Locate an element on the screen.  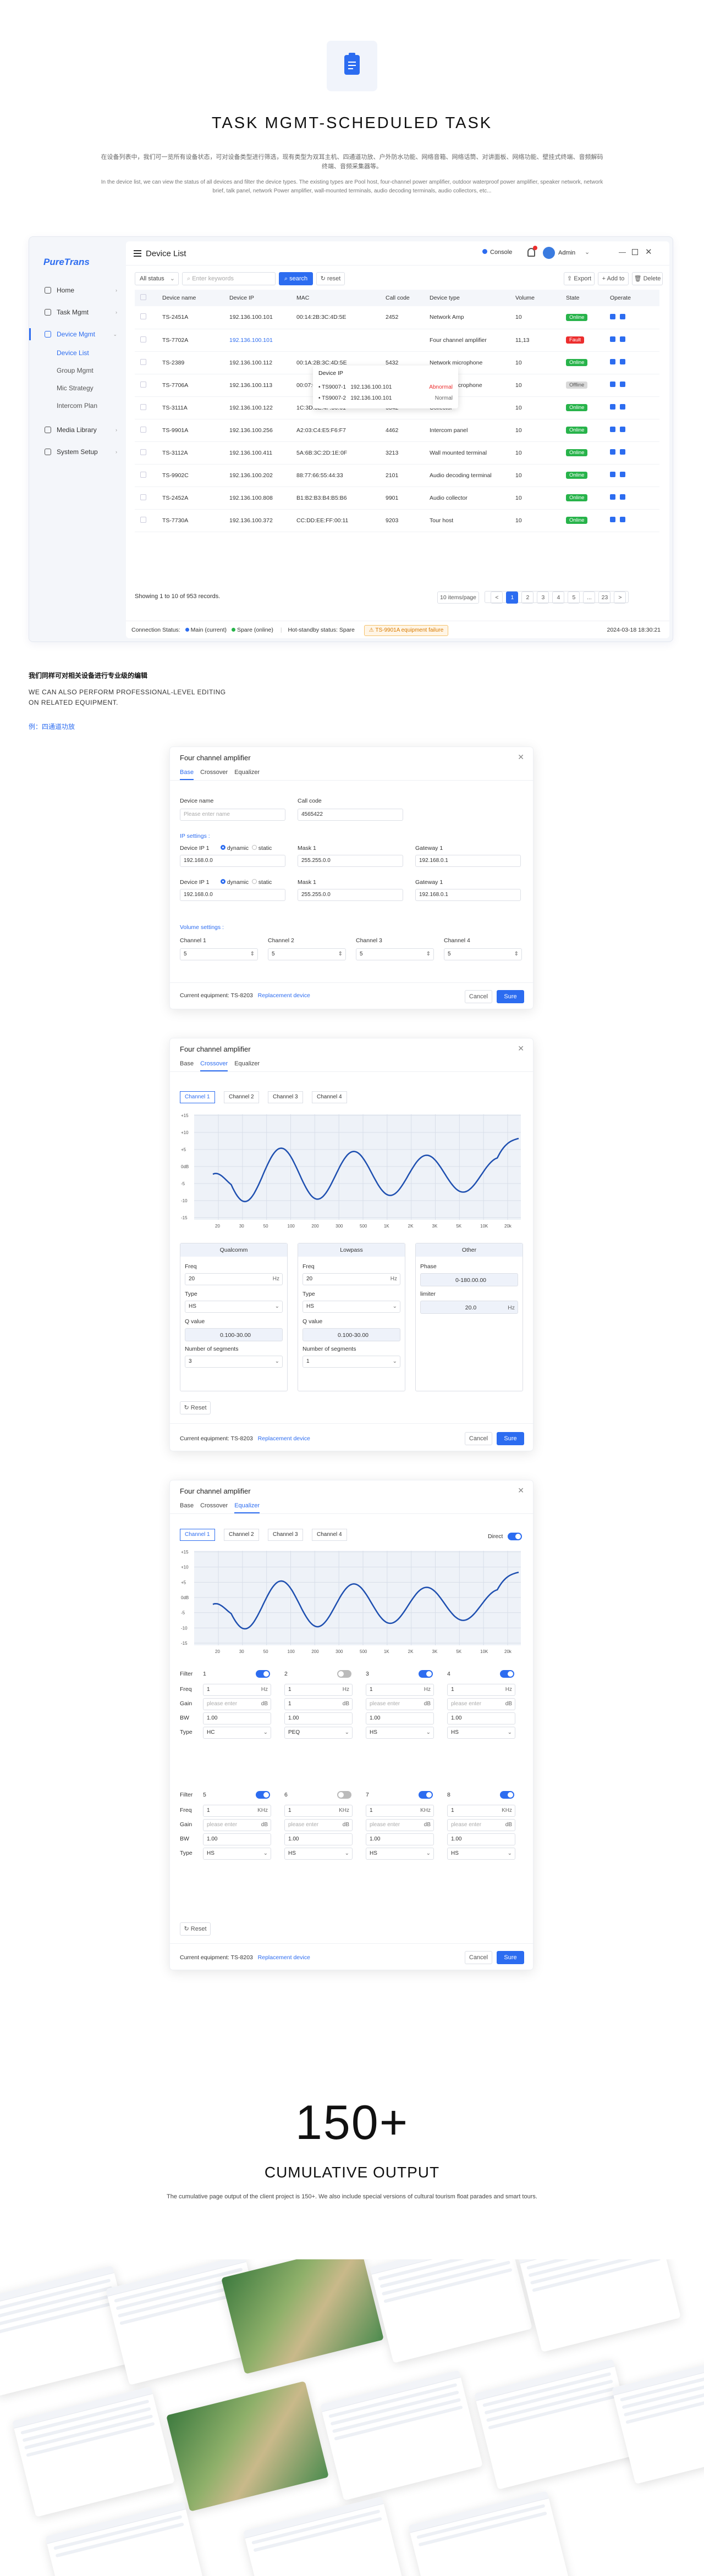
channel-tab: Channel 2 is located at coordinates (241, 1535).